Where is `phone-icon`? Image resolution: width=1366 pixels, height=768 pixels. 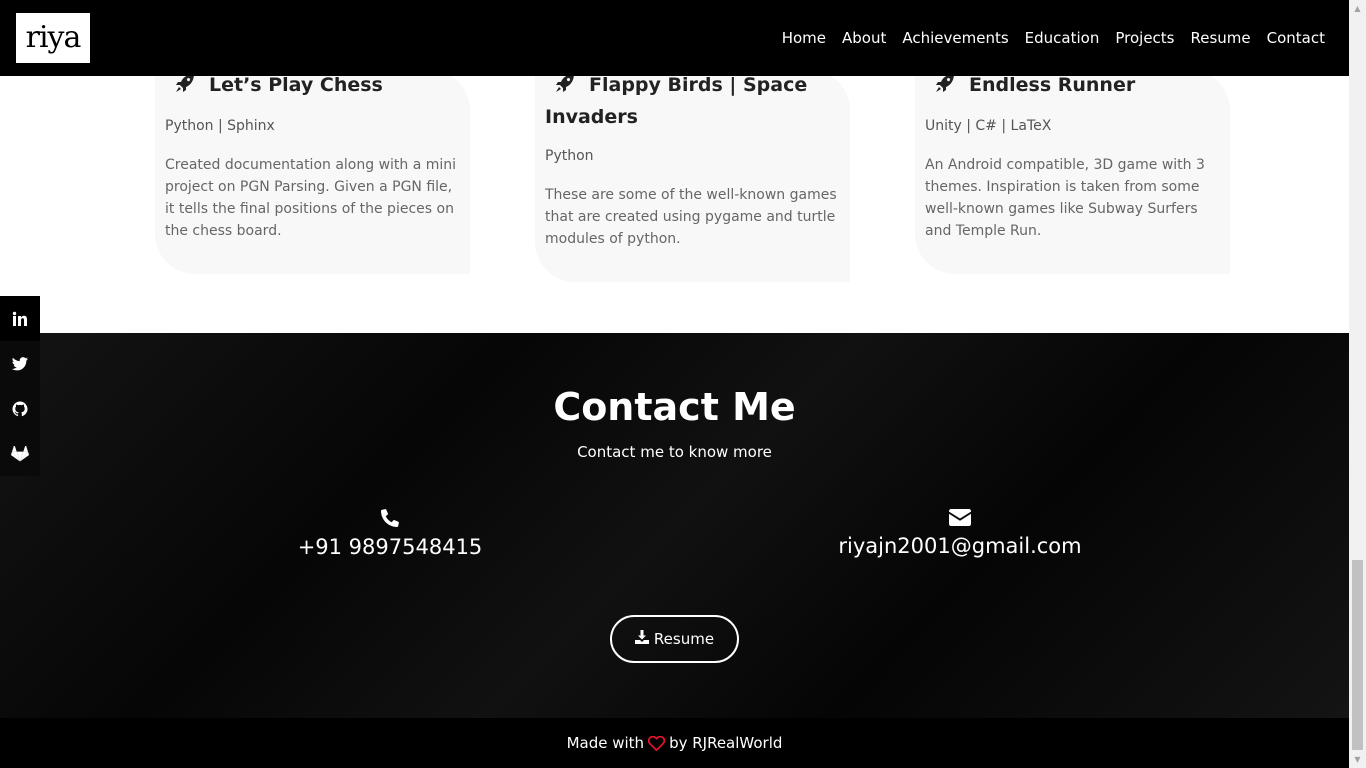
phone-icon is located at coordinates (390, 520).